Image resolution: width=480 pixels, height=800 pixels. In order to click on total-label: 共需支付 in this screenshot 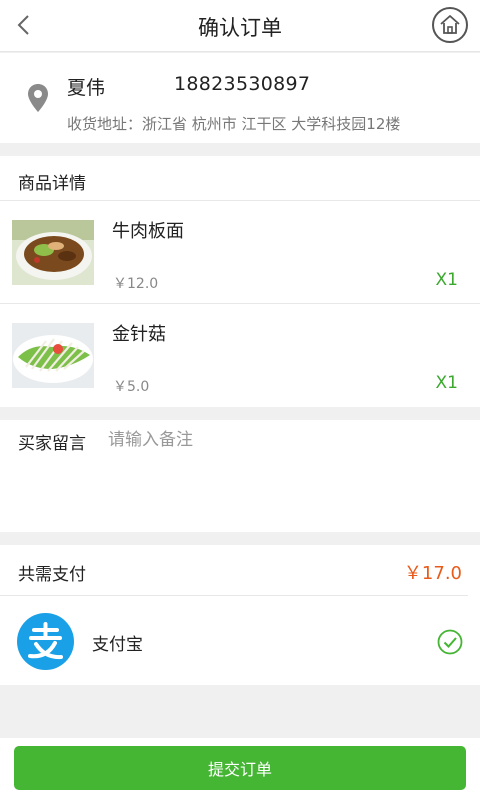, I will do `click(52, 575)`.